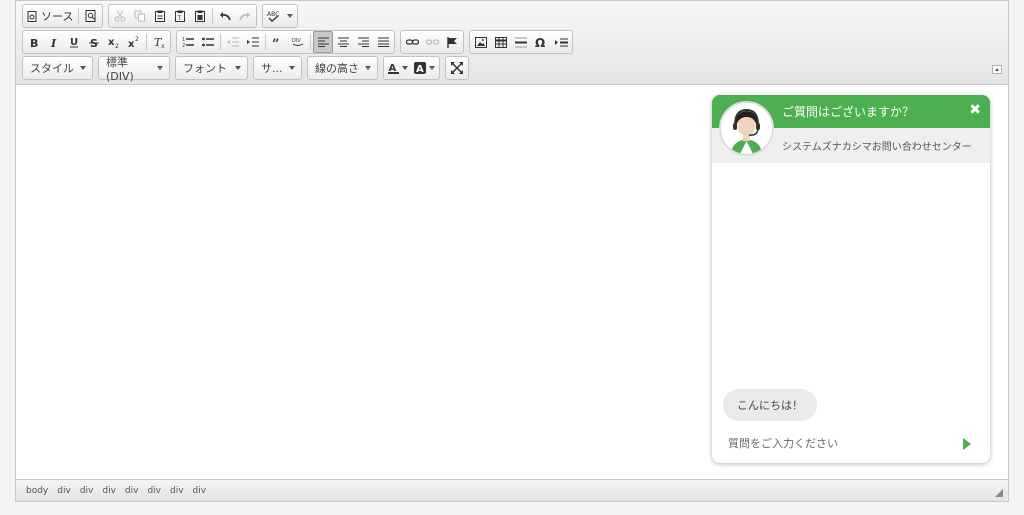  I want to click on copy-button, so click(140, 16).